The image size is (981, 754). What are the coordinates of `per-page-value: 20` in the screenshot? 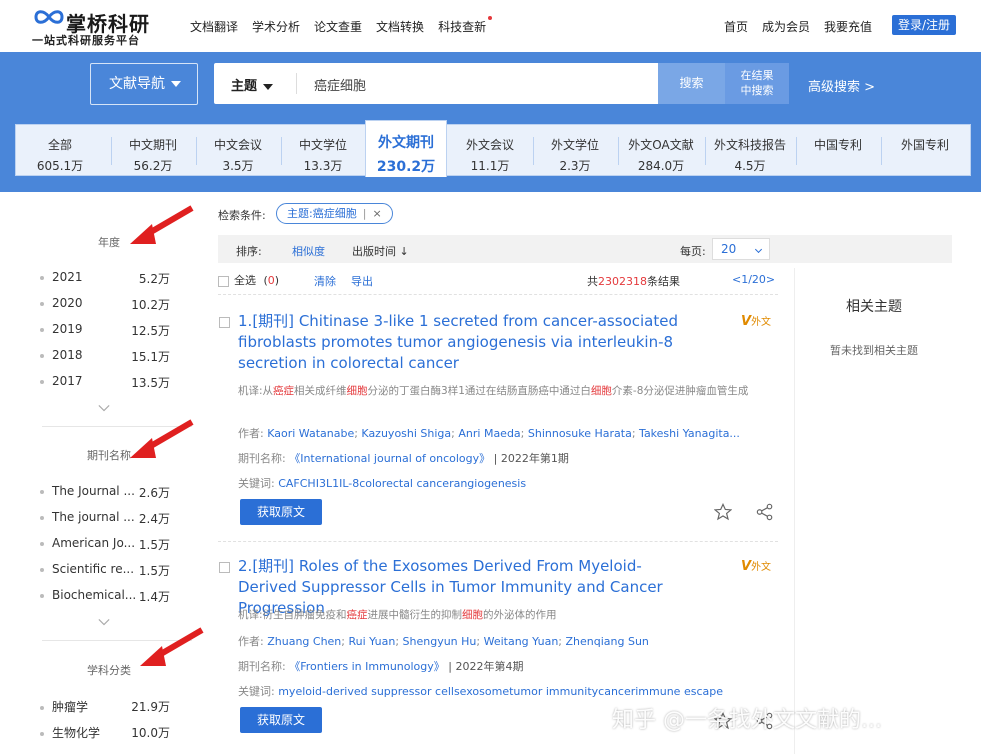 It's located at (729, 249).